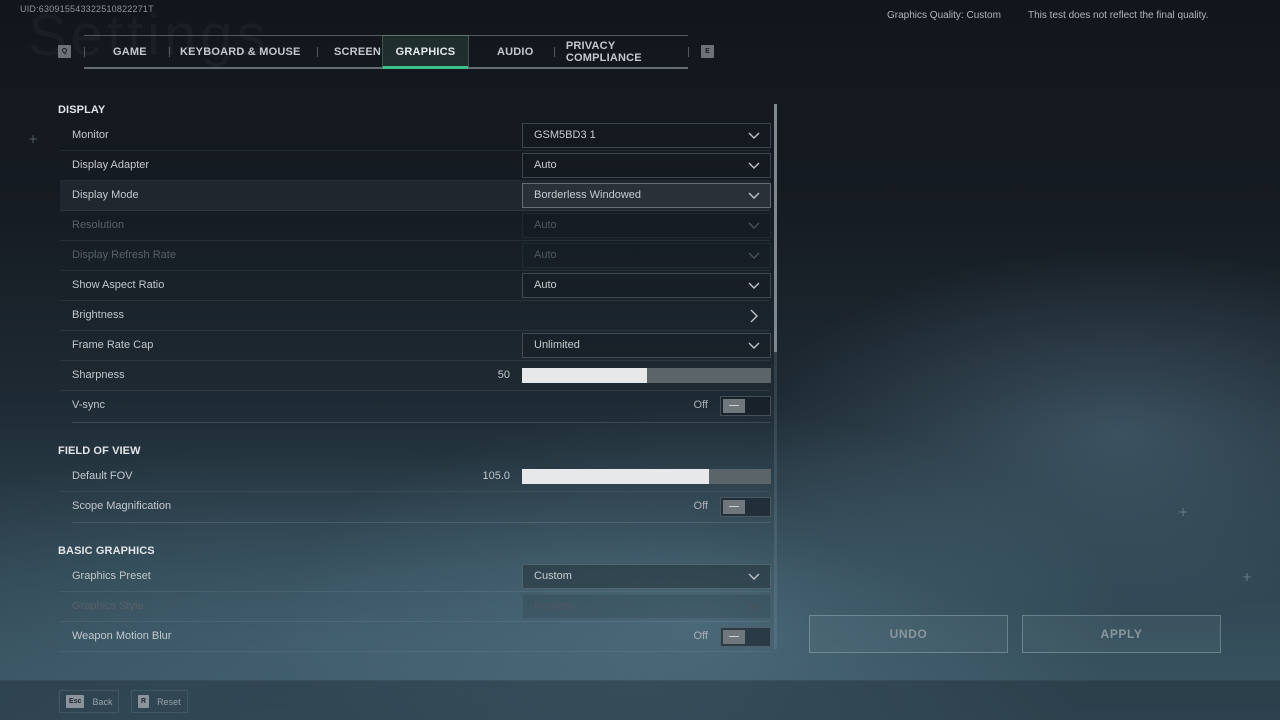 Image resolution: width=1280 pixels, height=720 pixels. Describe the element at coordinates (603, 52) in the screenshot. I see `tab-label: PRIVACY COMPLIANCE` at that location.